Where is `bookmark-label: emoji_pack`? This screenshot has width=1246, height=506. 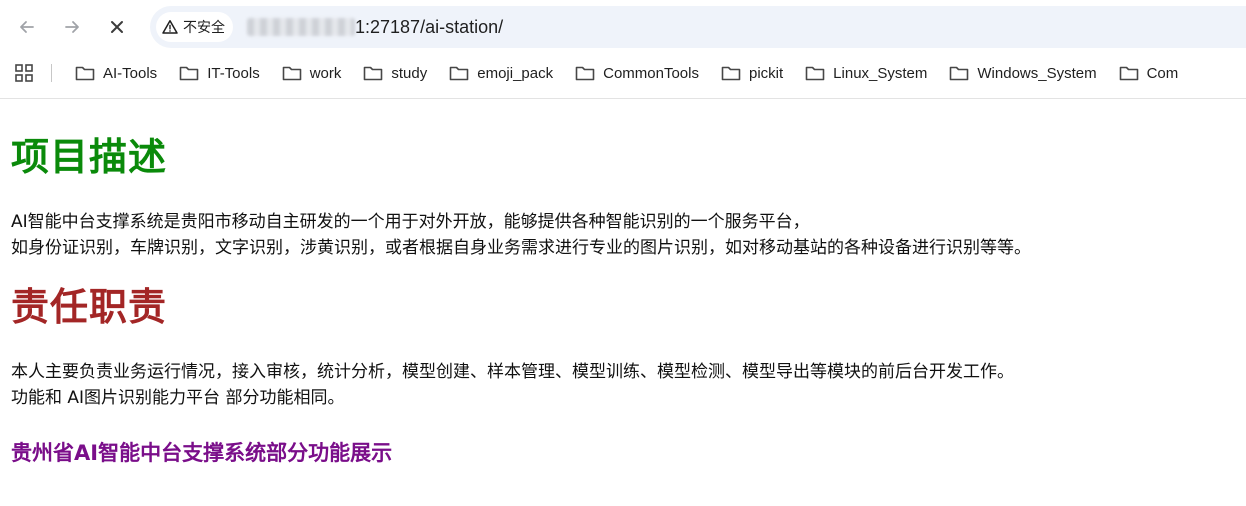 bookmark-label: emoji_pack is located at coordinates (515, 73).